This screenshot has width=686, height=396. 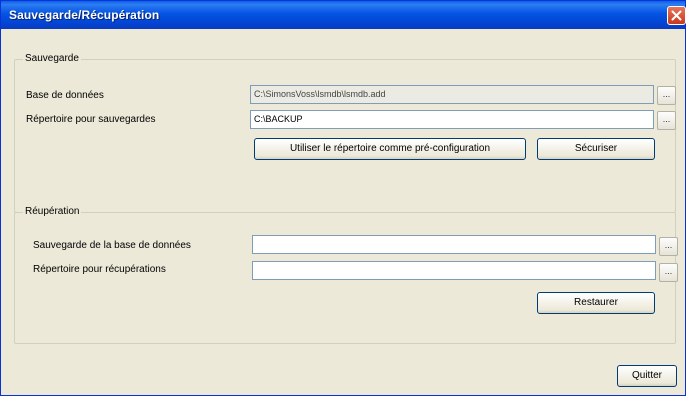 What do you see at coordinates (91, 119) in the screenshot?
I see `backup-directory-label: Répertoire pour sauvegardes` at bounding box center [91, 119].